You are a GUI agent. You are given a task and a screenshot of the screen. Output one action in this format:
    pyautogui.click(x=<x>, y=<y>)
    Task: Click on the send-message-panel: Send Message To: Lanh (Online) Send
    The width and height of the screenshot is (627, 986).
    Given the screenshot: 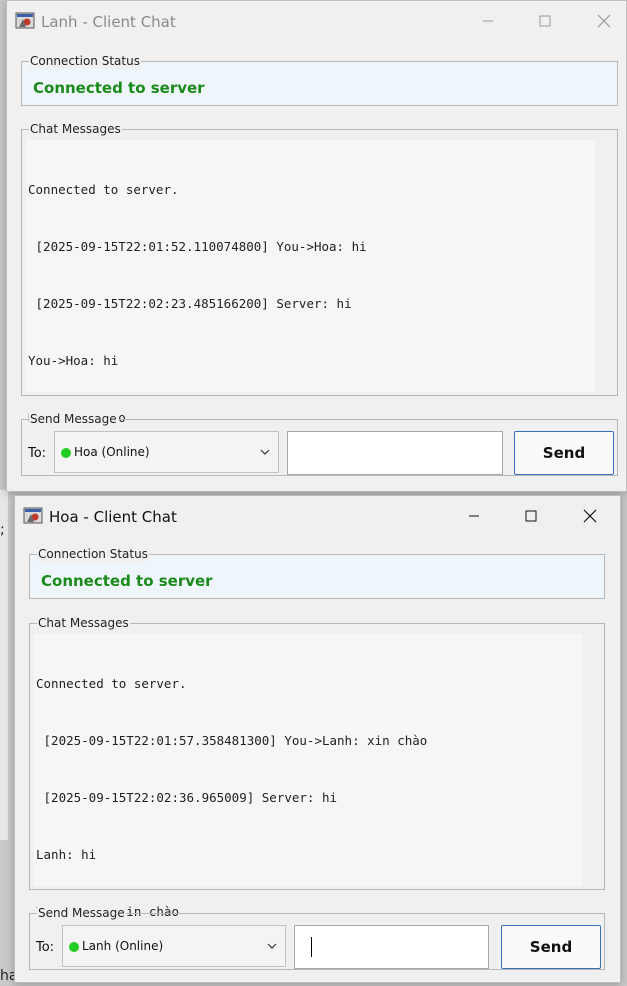 What is the action you would take?
    pyautogui.click(x=317, y=937)
    